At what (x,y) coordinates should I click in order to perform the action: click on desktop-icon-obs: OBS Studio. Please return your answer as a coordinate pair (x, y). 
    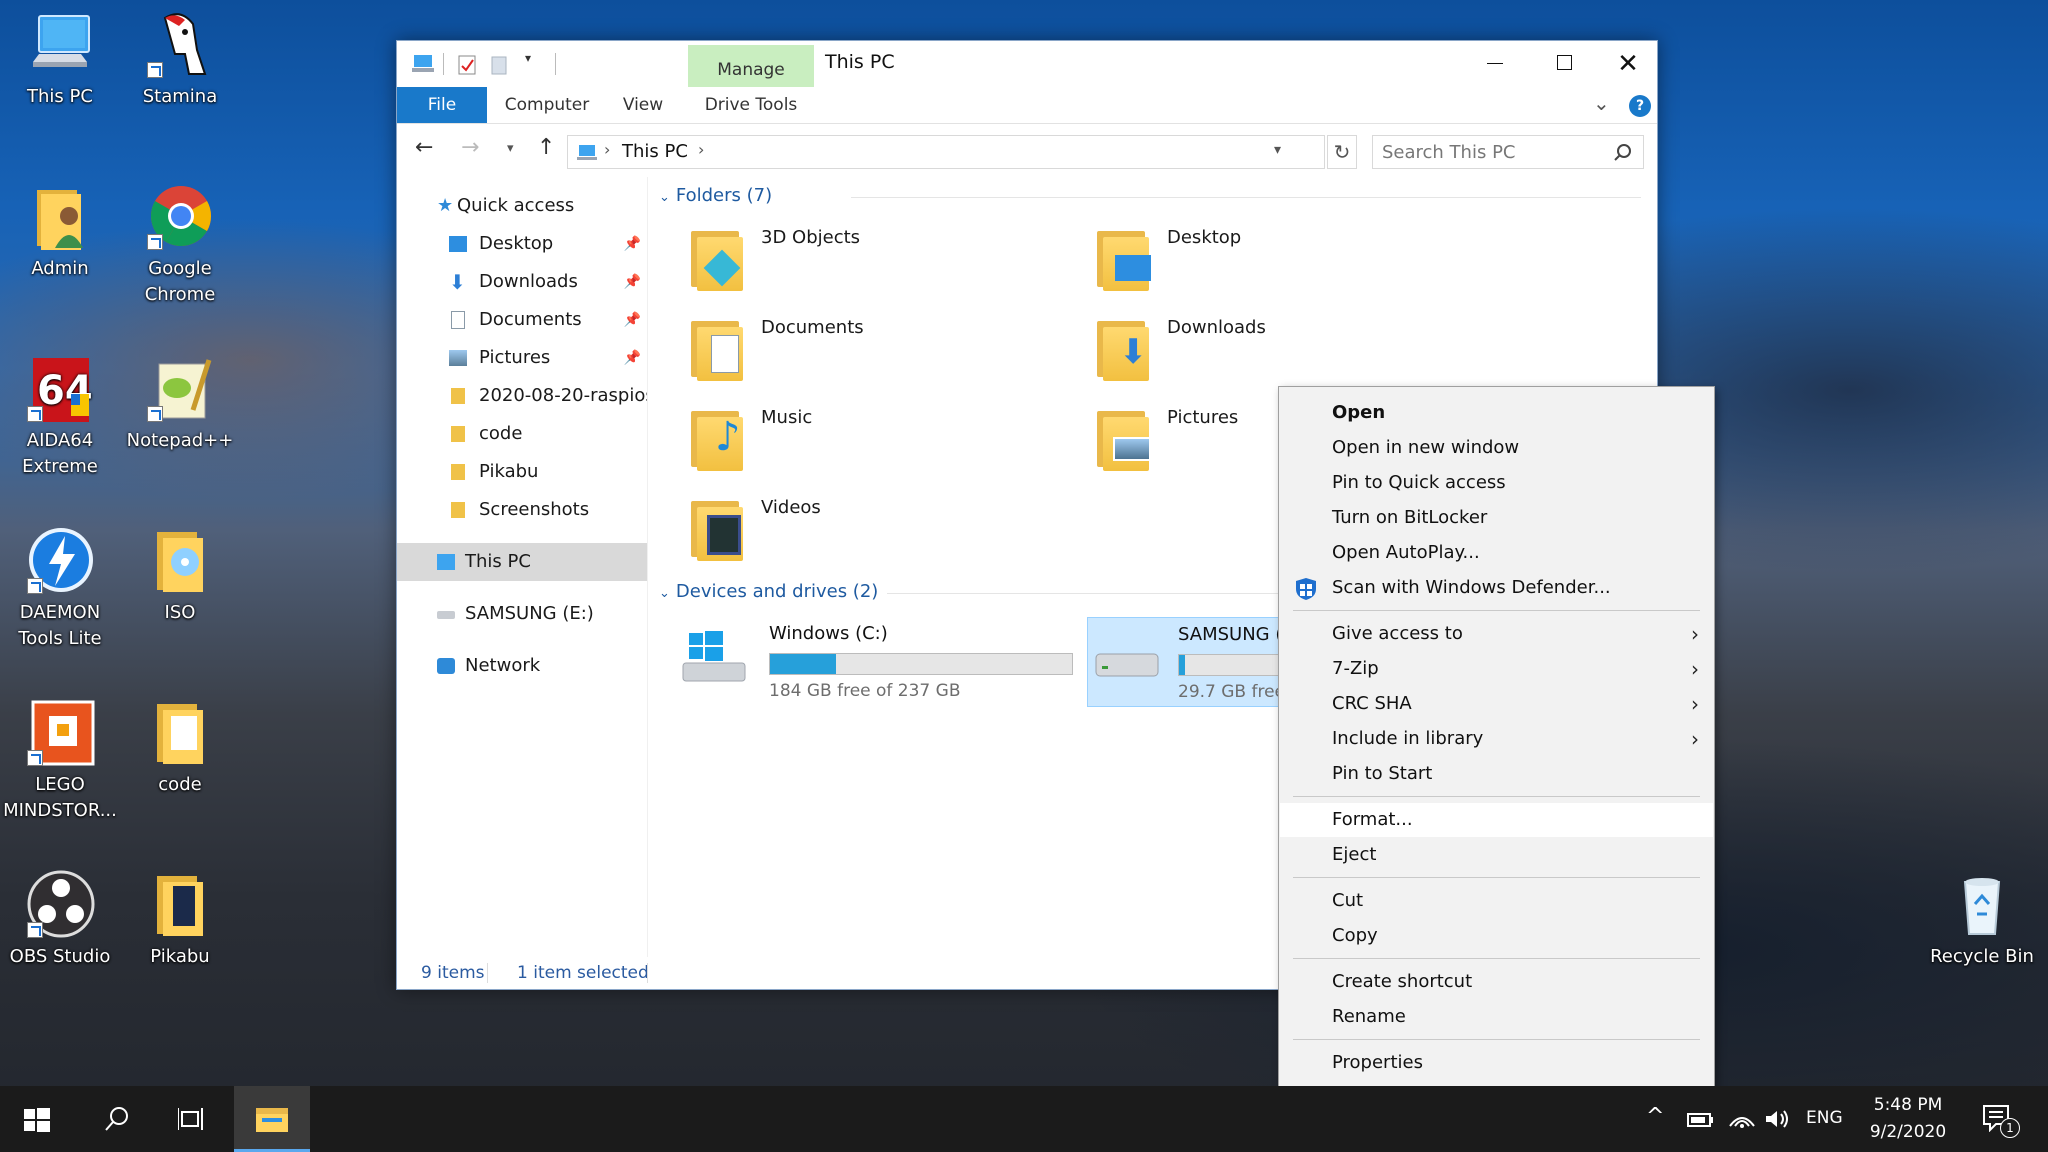
    Looking at the image, I should click on (60, 920).